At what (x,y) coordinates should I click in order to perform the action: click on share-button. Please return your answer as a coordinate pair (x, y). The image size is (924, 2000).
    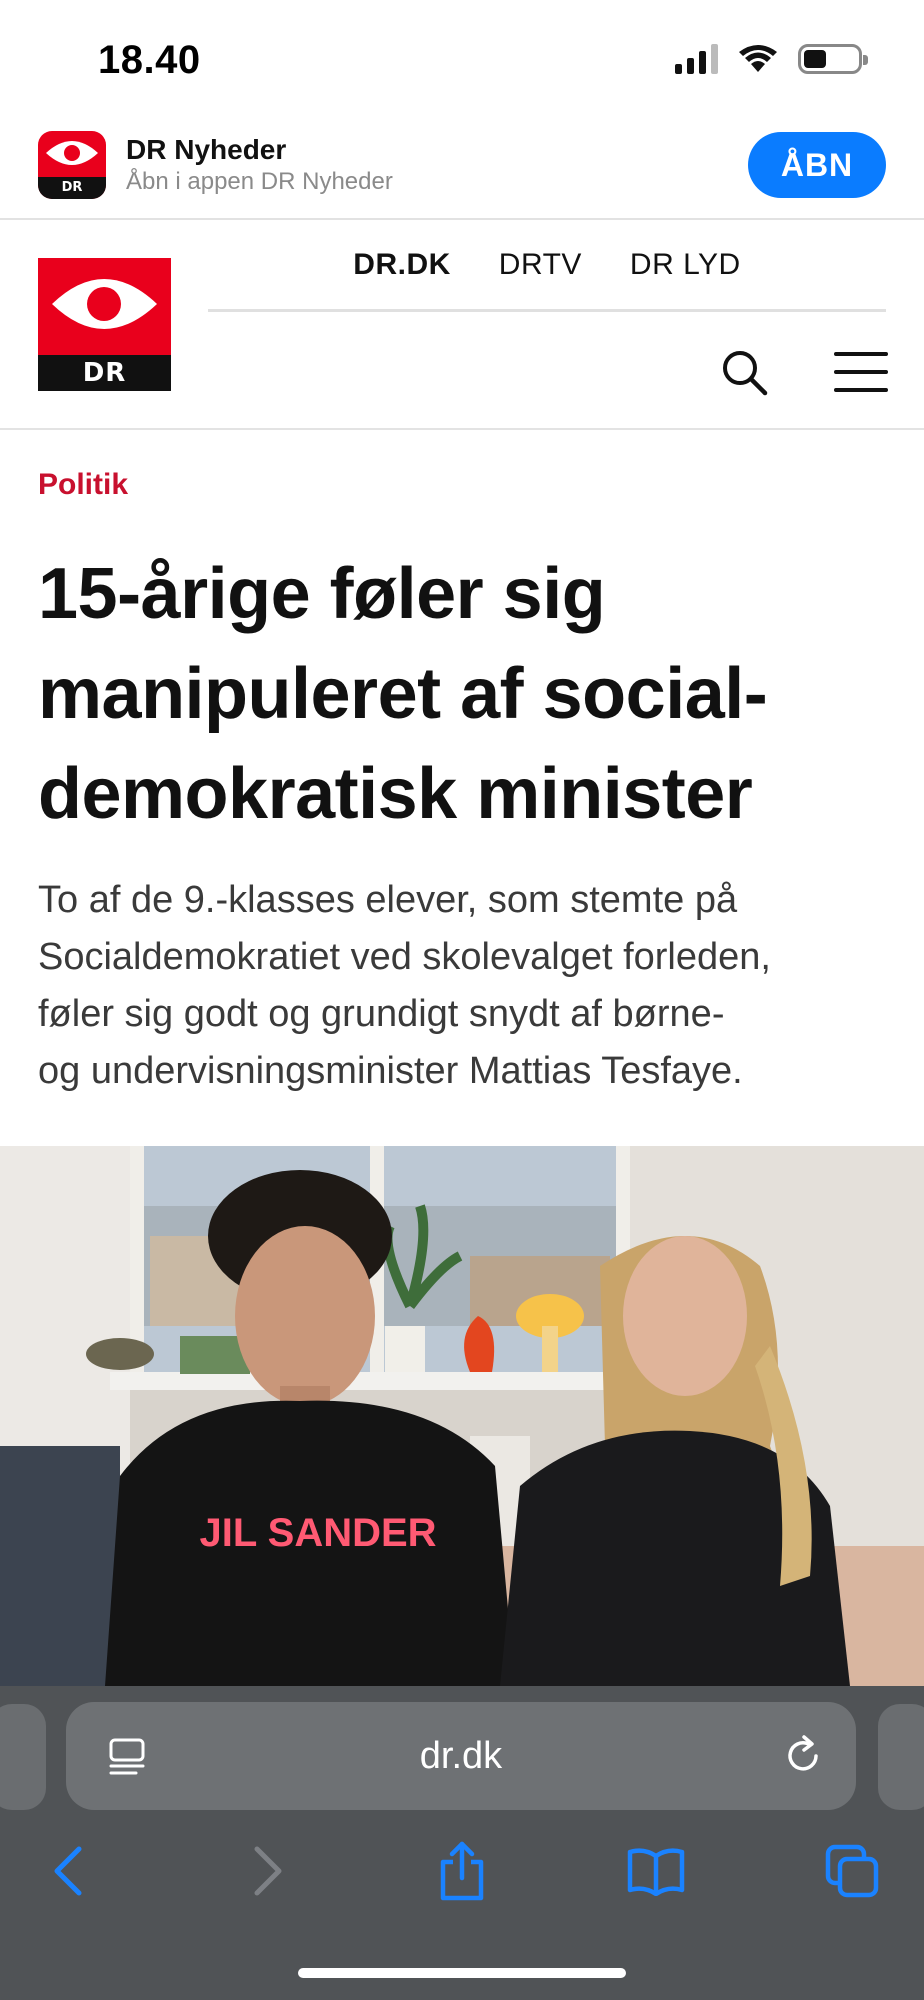
    Looking at the image, I should click on (462, 1871).